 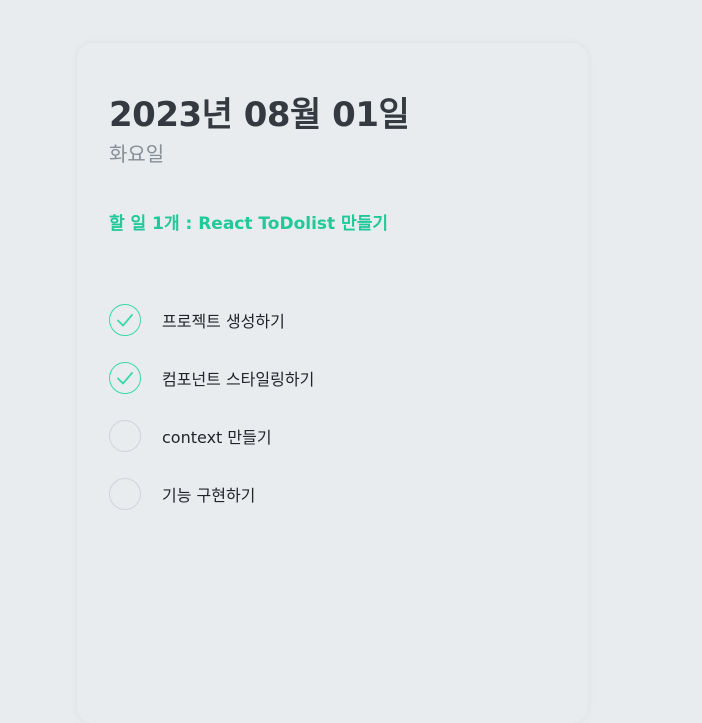 I want to click on date-title: 2023년 08월 01일, so click(x=259, y=115).